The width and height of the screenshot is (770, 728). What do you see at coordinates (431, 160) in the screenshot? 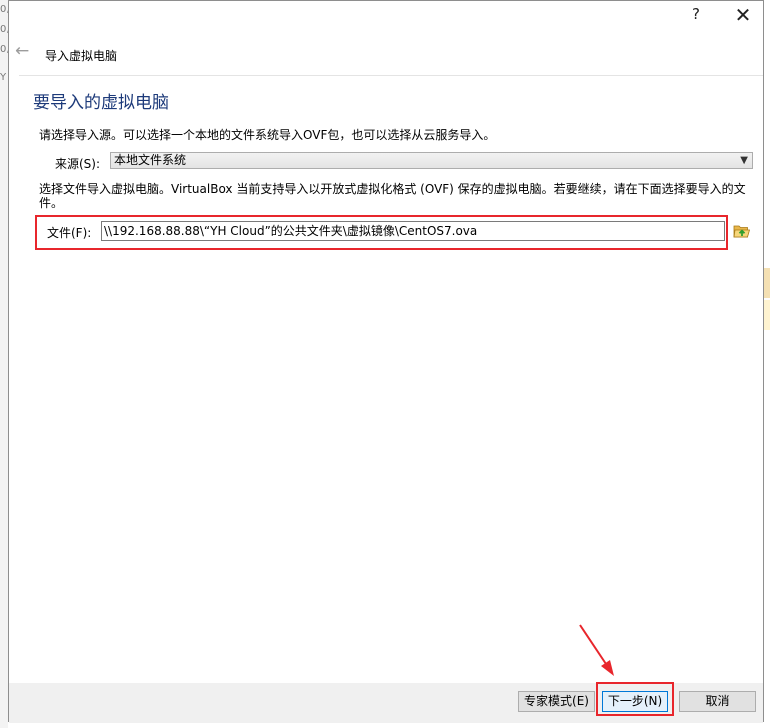
I see `source-select: 本地文件系统 ▼` at bounding box center [431, 160].